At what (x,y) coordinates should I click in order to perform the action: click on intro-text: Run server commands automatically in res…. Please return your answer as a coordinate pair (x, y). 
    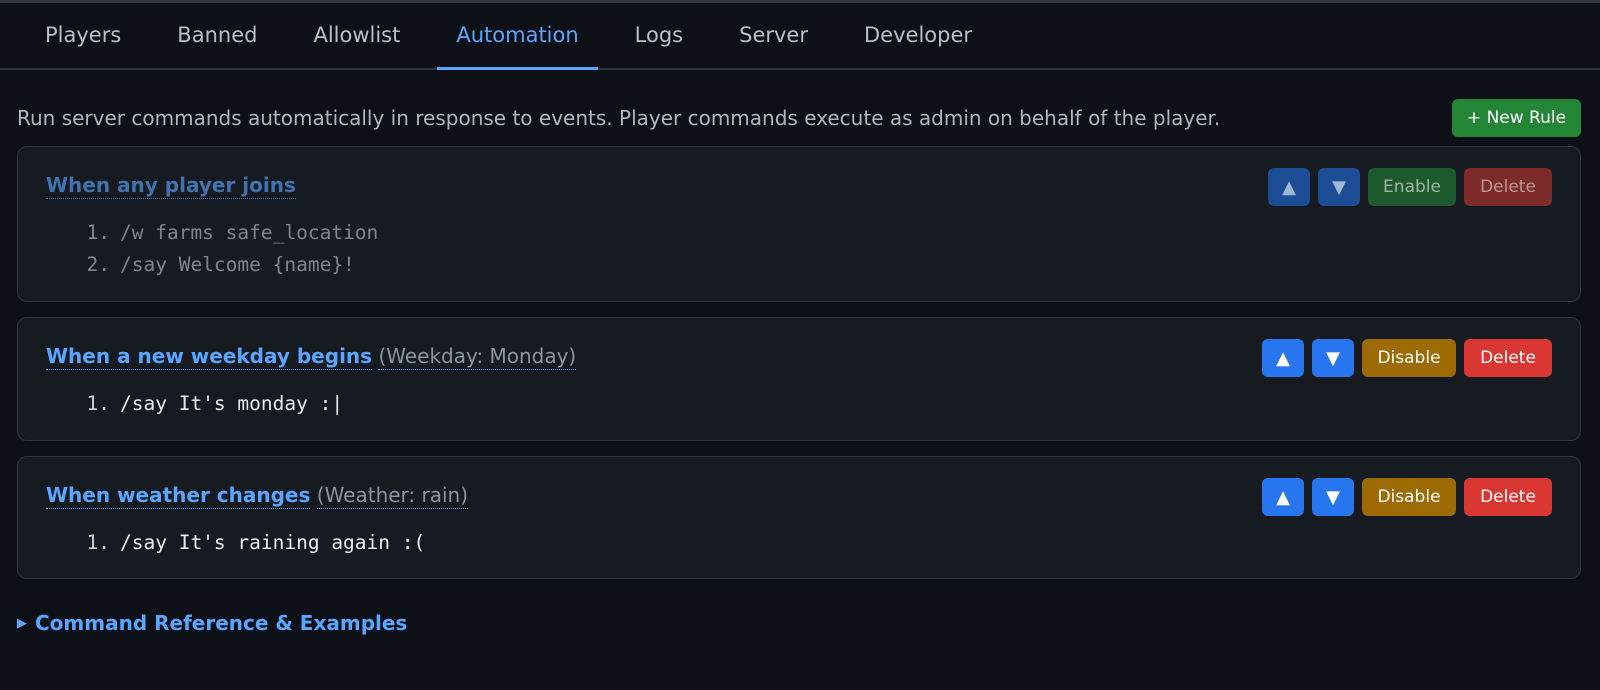
    Looking at the image, I should click on (619, 118).